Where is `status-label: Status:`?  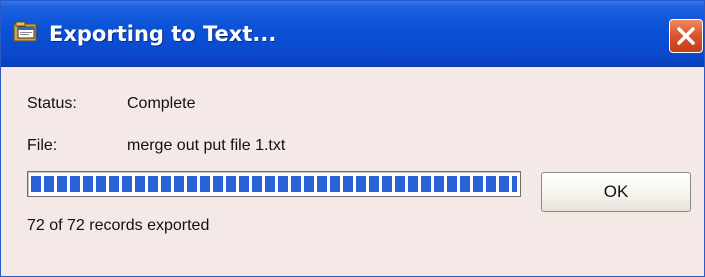
status-label: Status: is located at coordinates (52, 103).